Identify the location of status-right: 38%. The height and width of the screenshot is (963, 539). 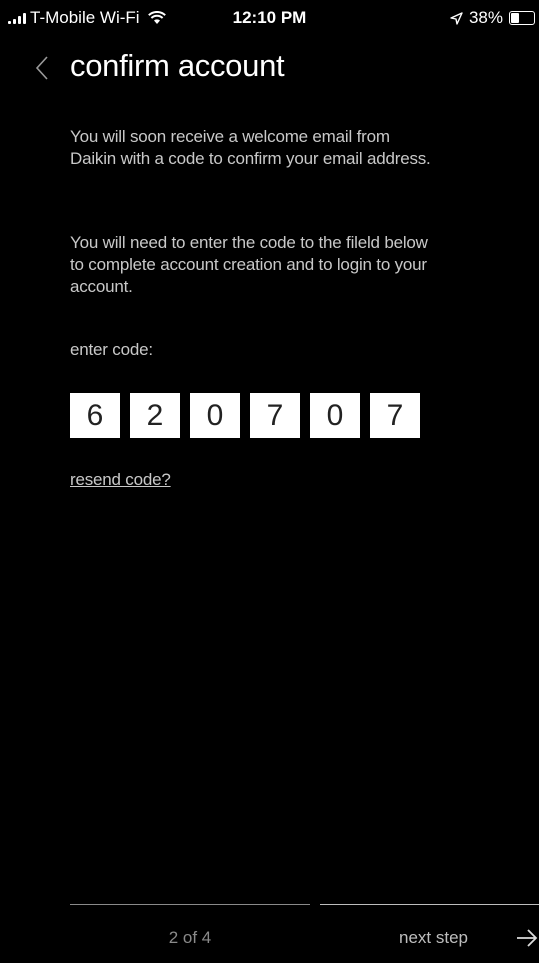
(492, 18).